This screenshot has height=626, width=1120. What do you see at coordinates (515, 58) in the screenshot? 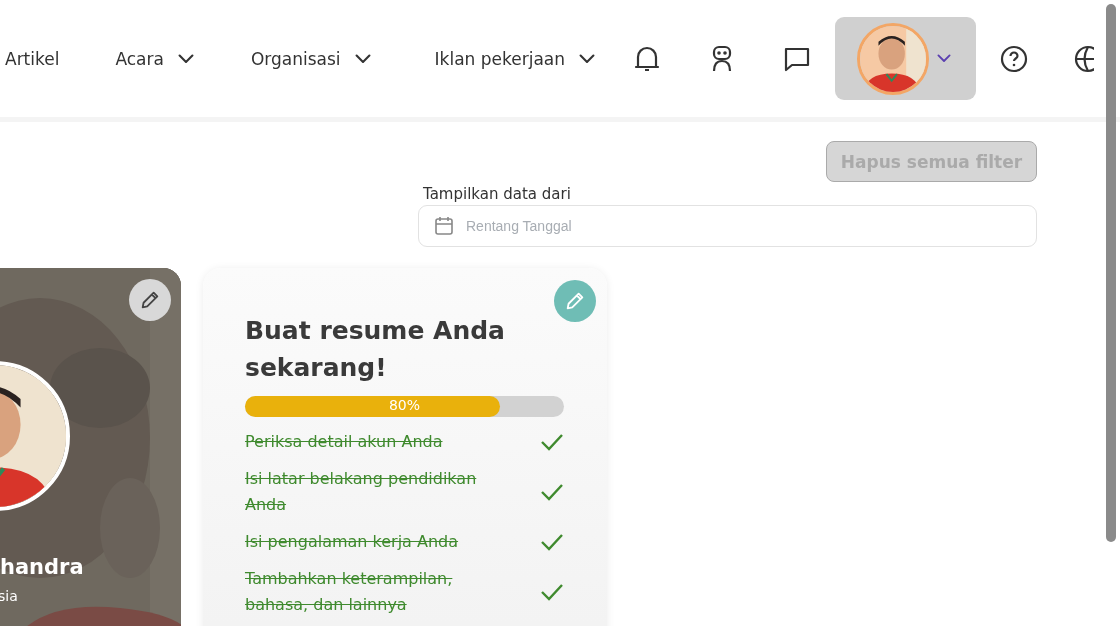
I see `nav-link: Iklan pekerjaan` at bounding box center [515, 58].